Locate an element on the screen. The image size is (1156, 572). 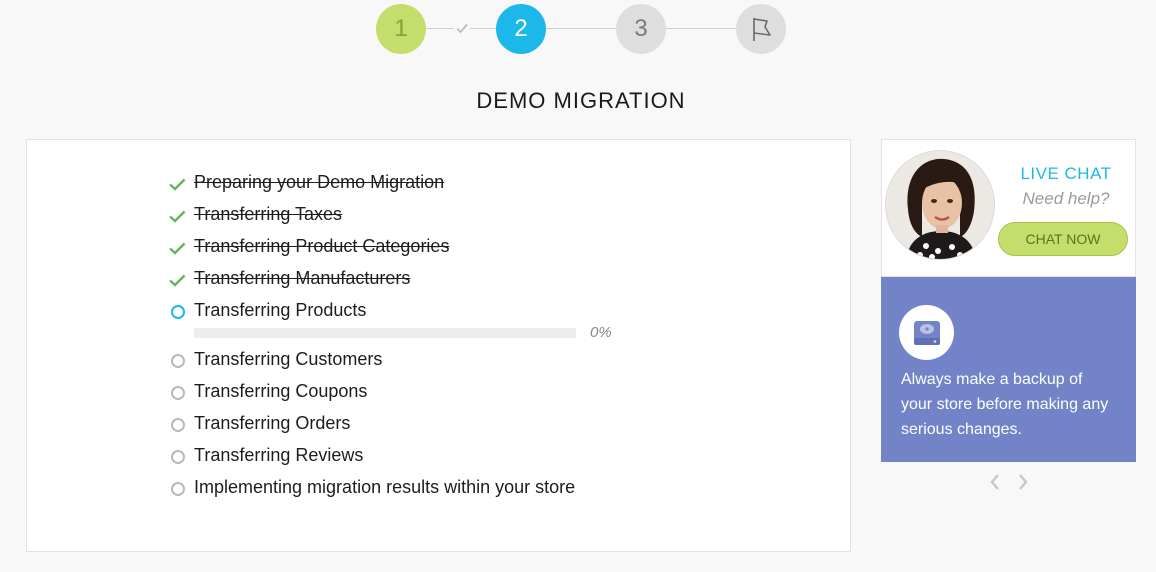
step-2: 2 is located at coordinates (521, 29).